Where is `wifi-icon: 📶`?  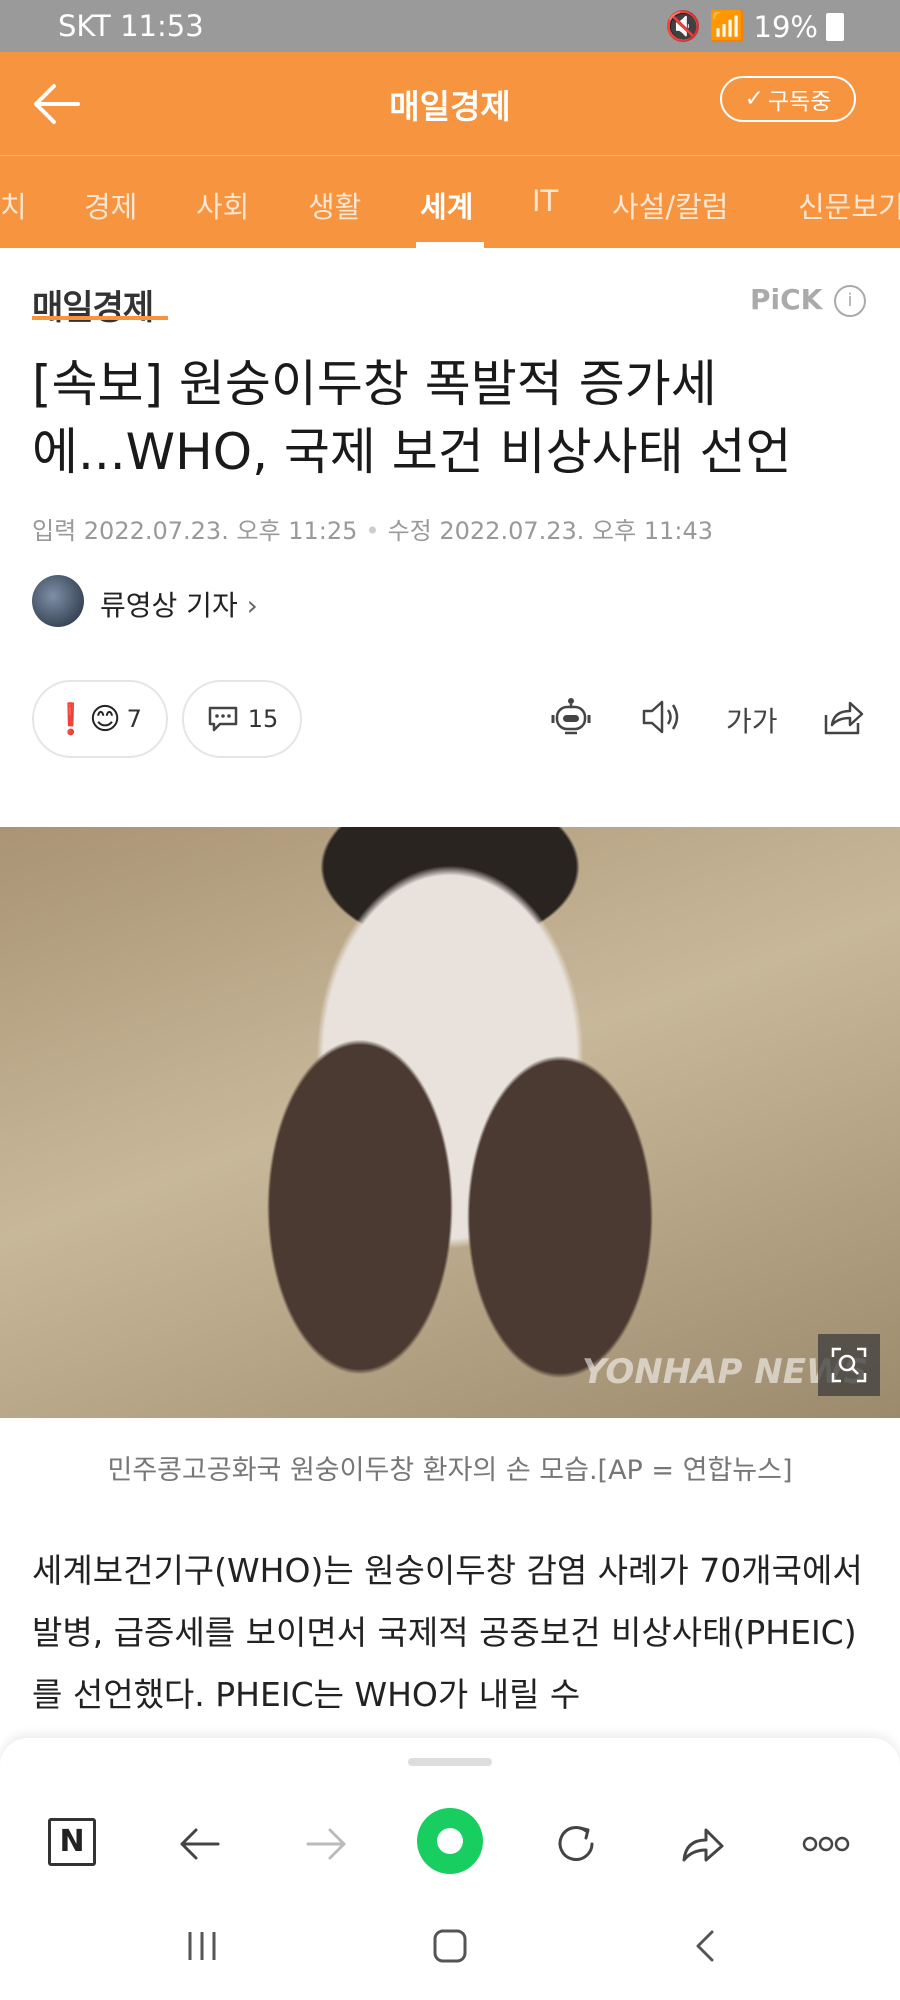
wifi-icon: 📶 is located at coordinates (727, 26).